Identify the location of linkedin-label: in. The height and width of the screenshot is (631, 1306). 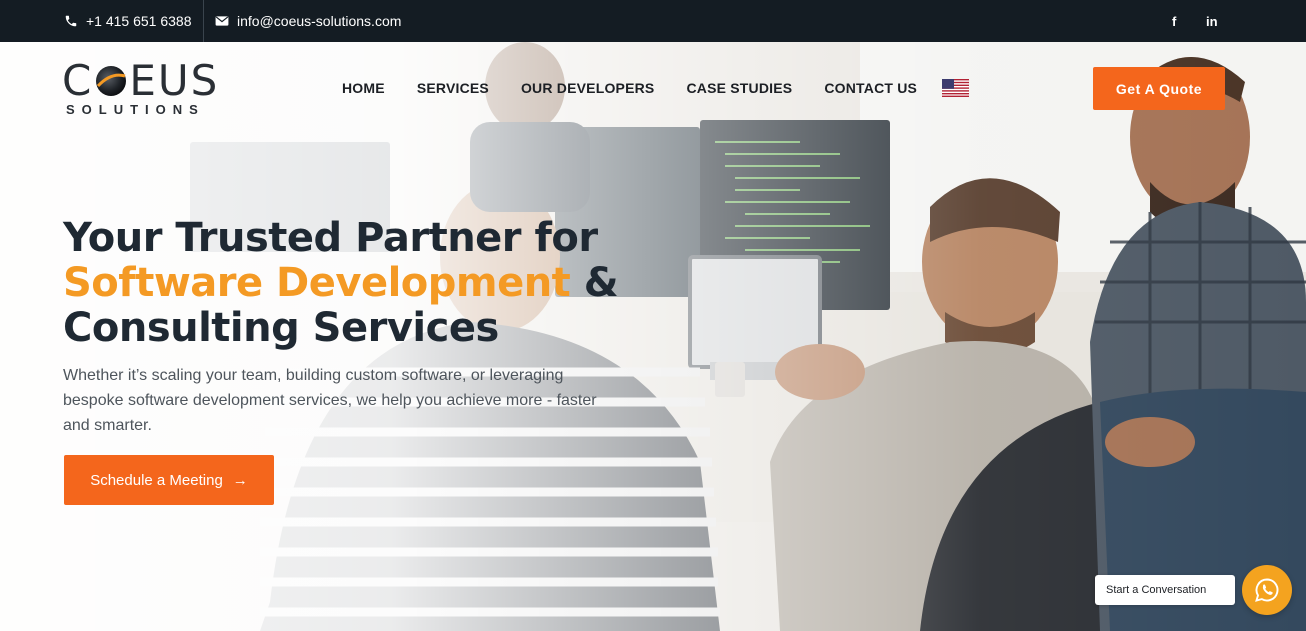
(1212, 21).